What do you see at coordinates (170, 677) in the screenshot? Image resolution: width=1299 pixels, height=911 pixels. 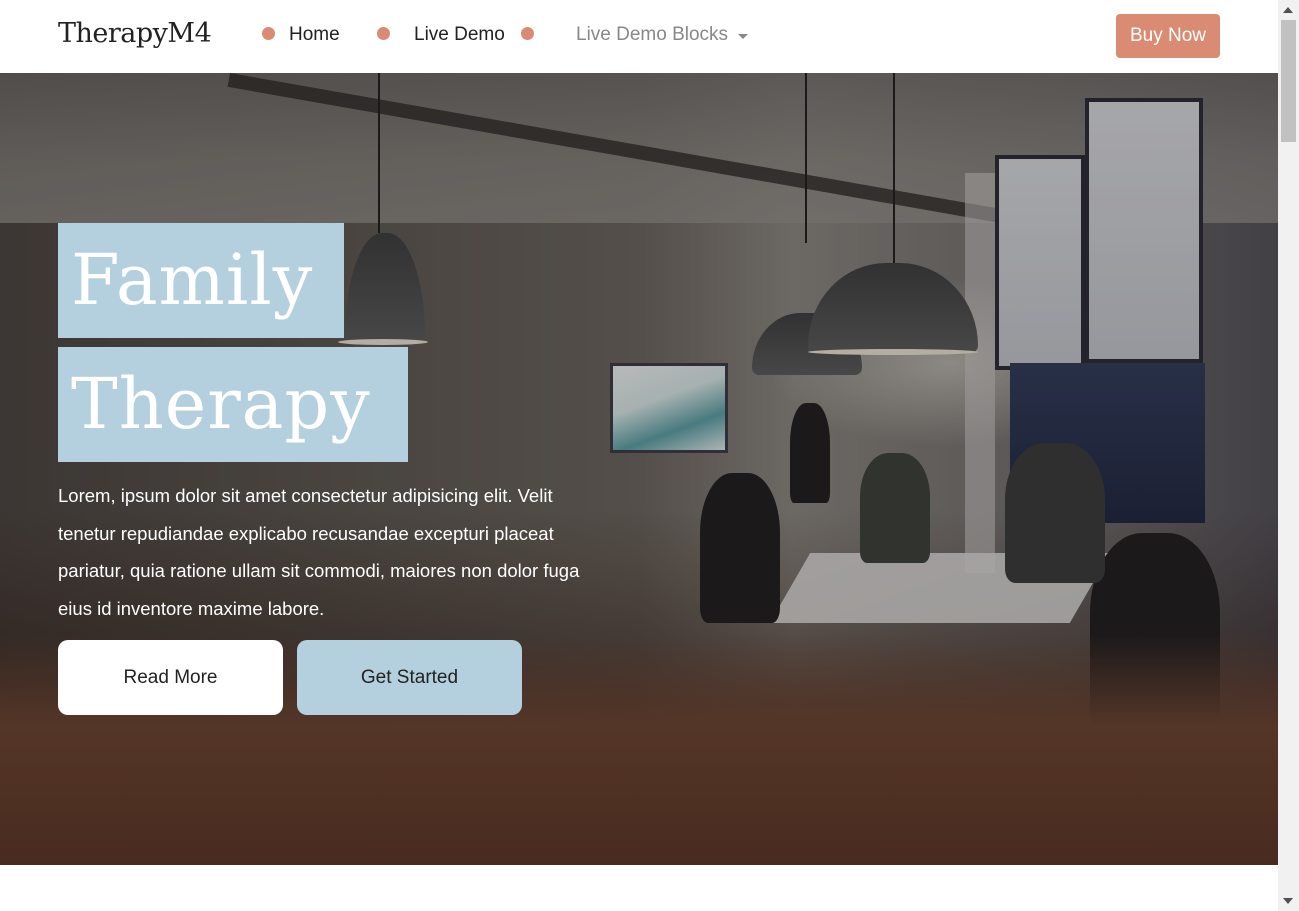 I see `read-more-button: Read More` at bounding box center [170, 677].